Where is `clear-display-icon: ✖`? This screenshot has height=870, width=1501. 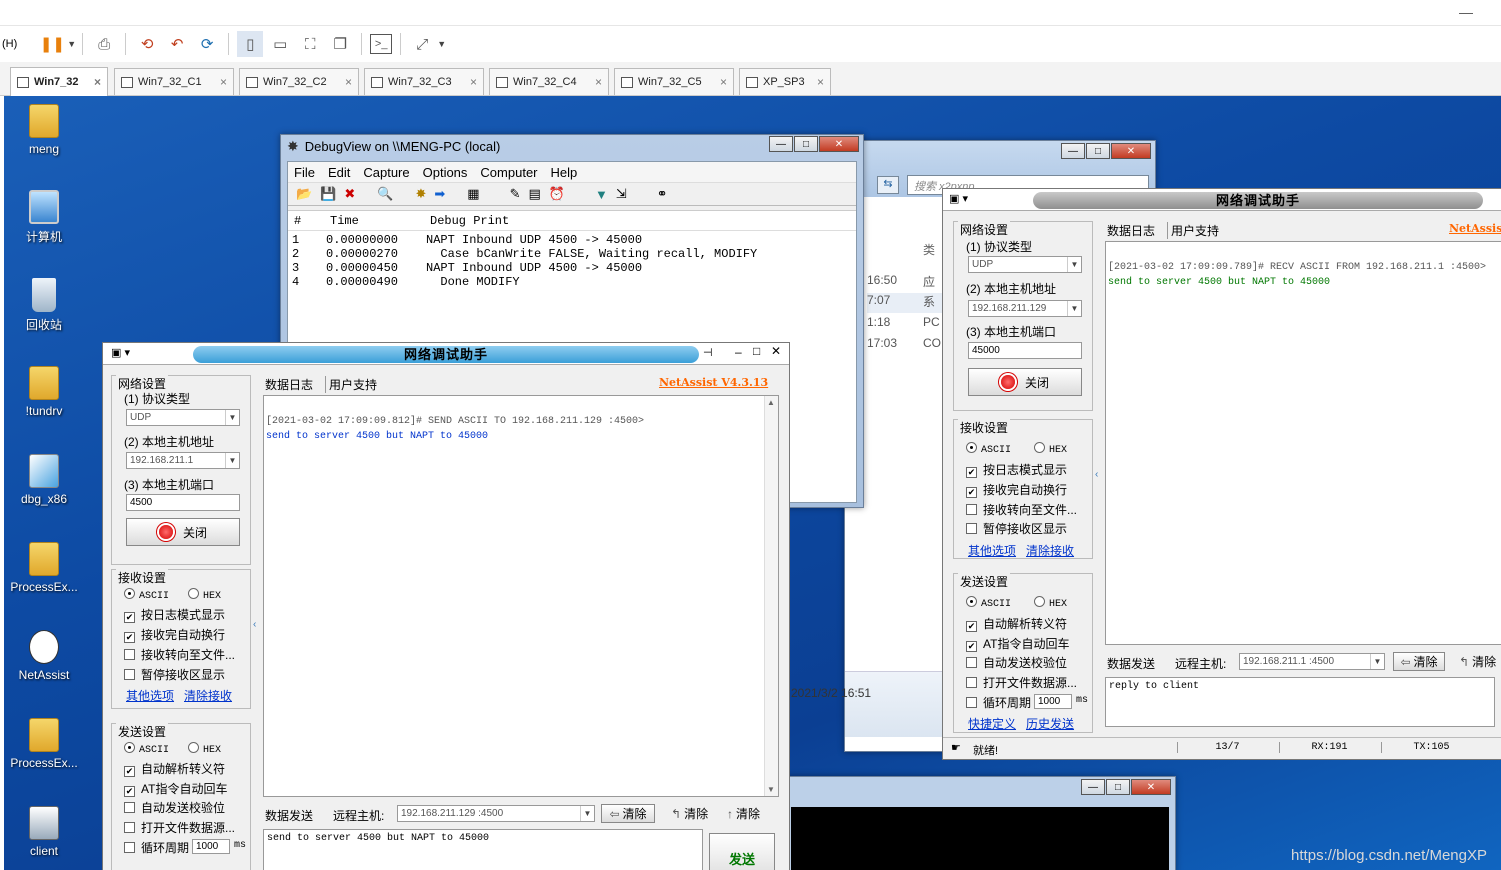 clear-display-icon: ✖ is located at coordinates (349, 194).